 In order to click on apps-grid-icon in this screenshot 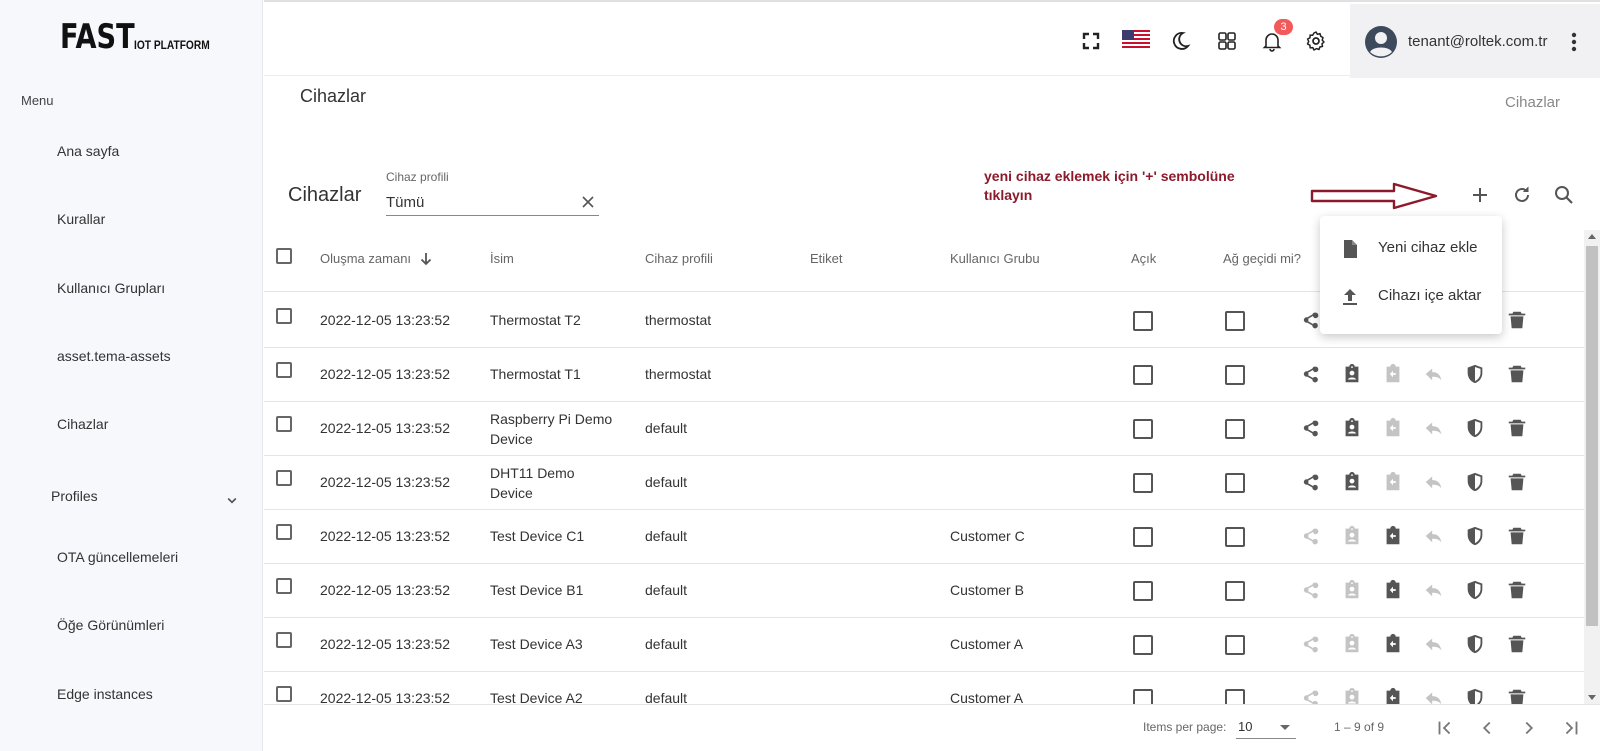, I will do `click(1227, 41)`.